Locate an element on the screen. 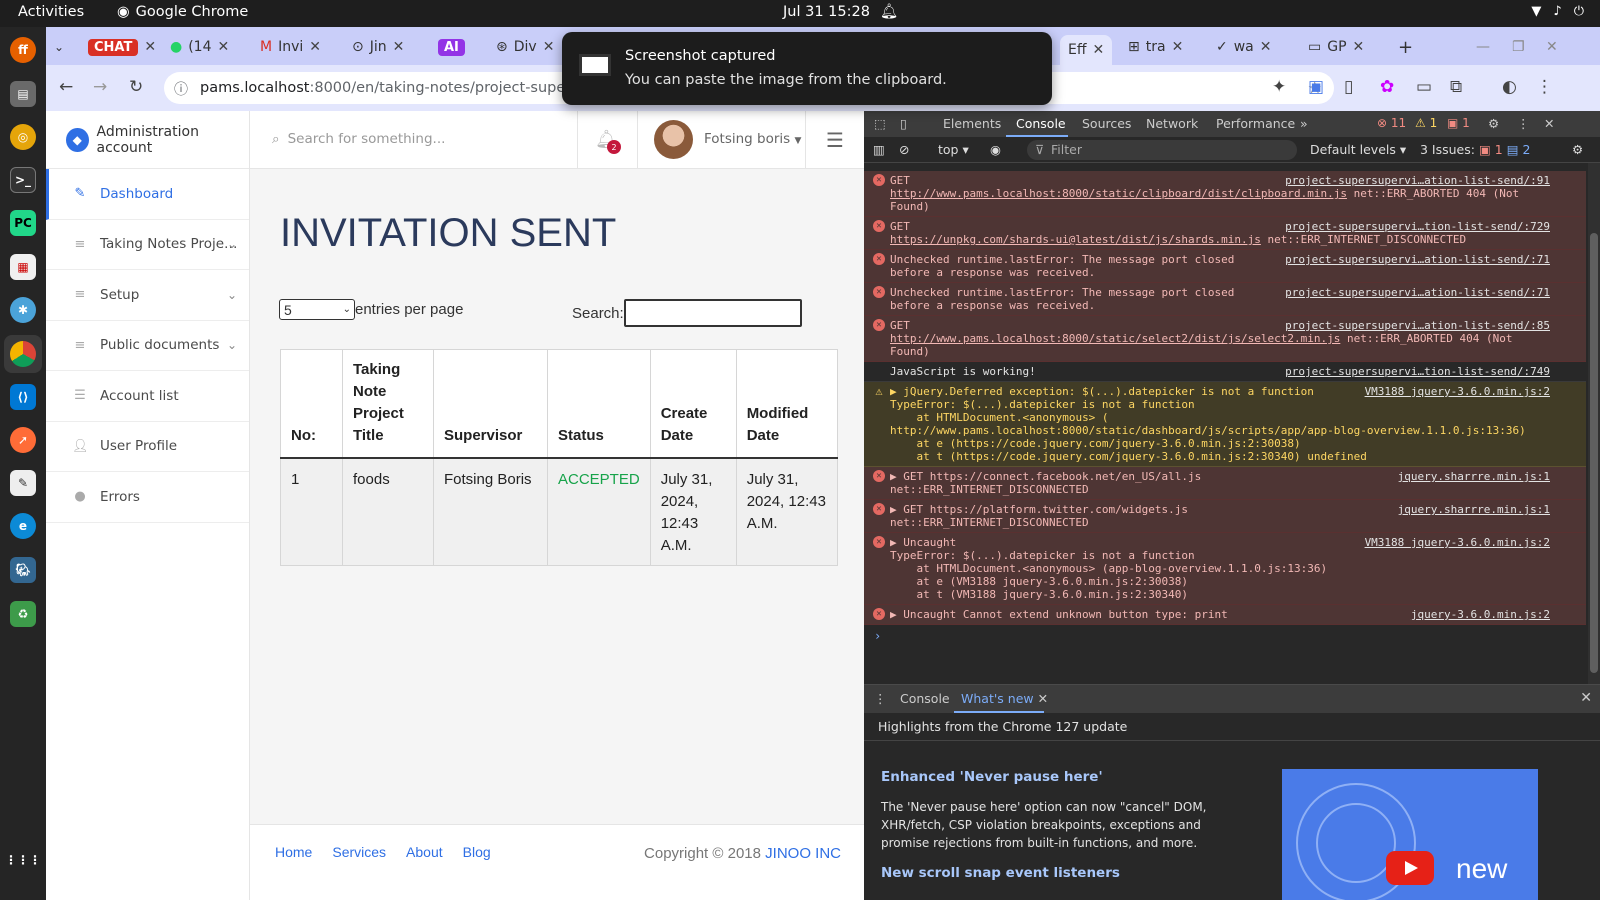 The width and height of the screenshot is (1600, 900). tab-sources: Sources is located at coordinates (1106, 123).